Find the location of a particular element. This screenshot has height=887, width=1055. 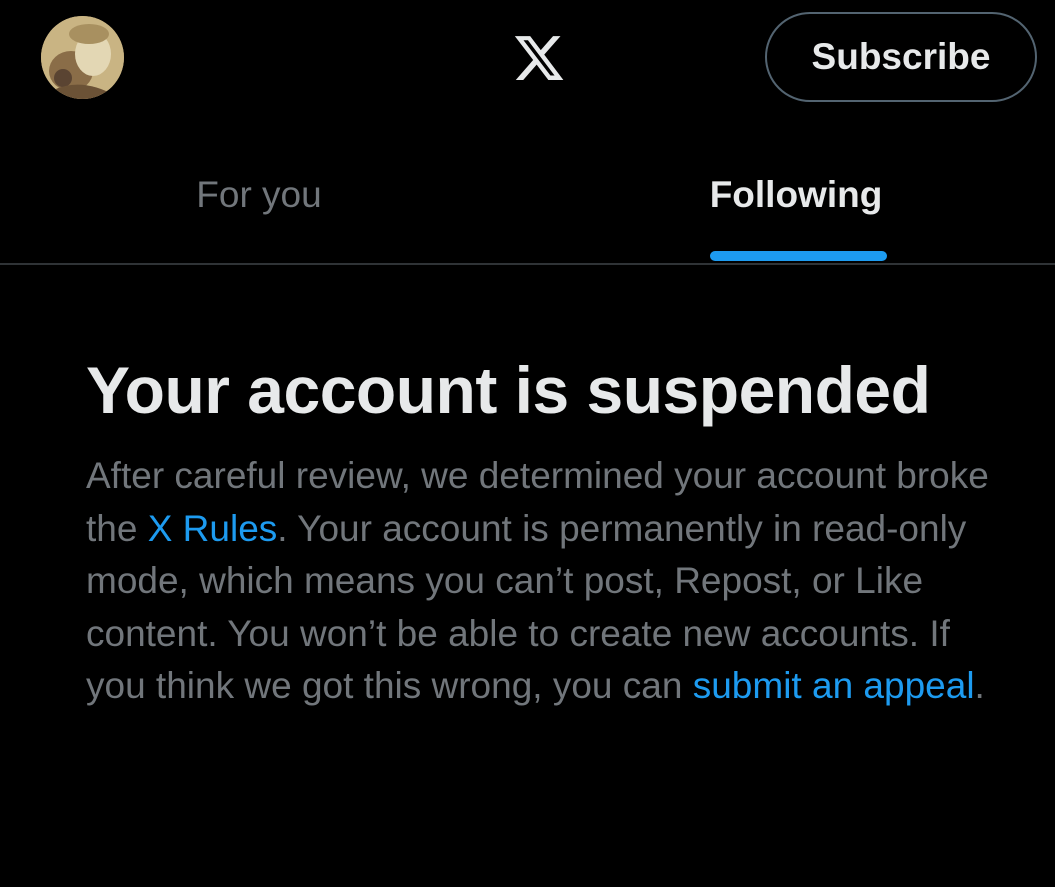

avatar-image is located at coordinates (82, 57).